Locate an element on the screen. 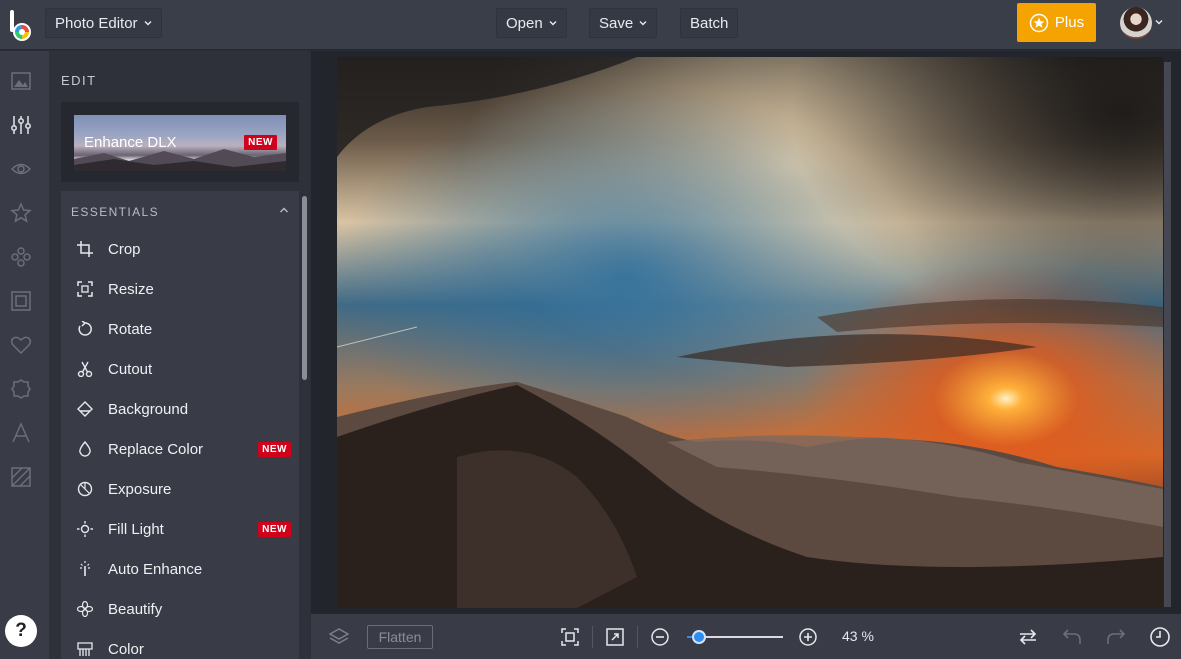  heart-icon is located at coordinates (21, 345).